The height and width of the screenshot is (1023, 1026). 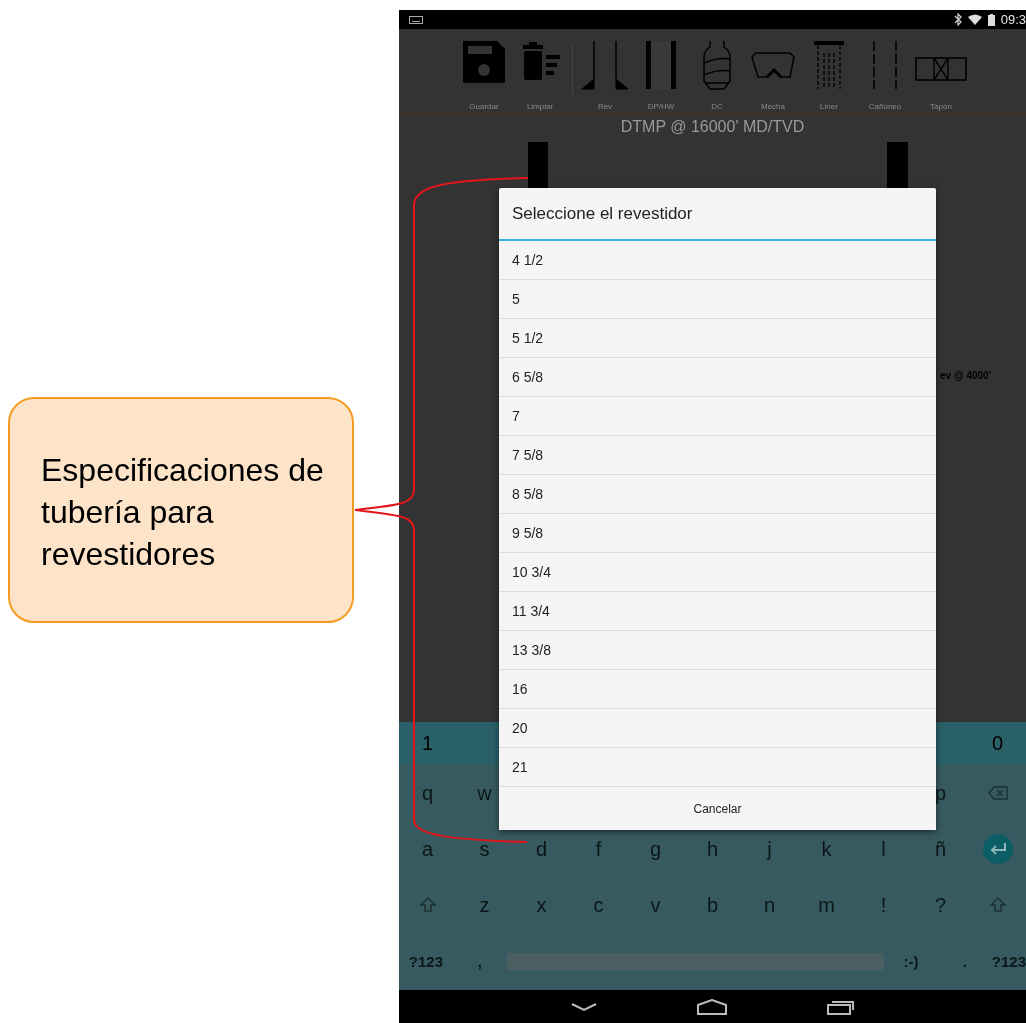 What do you see at coordinates (717, 260) in the screenshot?
I see `option-item: 4 1/2` at bounding box center [717, 260].